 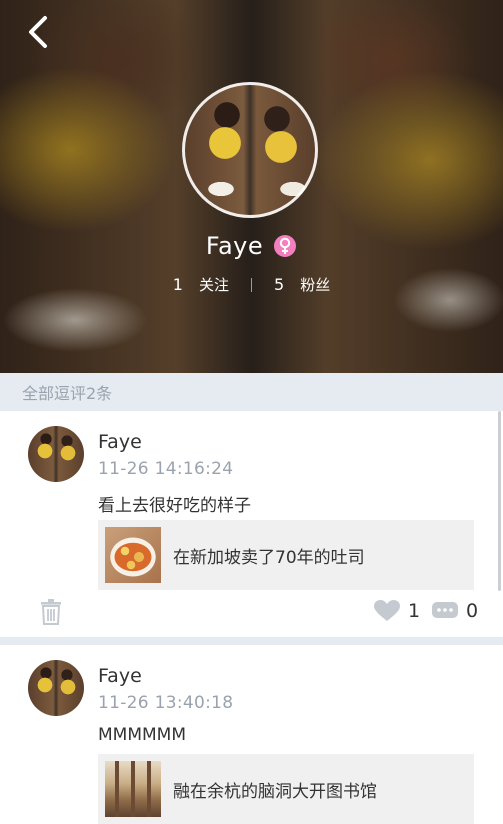 I want to click on chevron-left-icon, so click(x=38, y=32).